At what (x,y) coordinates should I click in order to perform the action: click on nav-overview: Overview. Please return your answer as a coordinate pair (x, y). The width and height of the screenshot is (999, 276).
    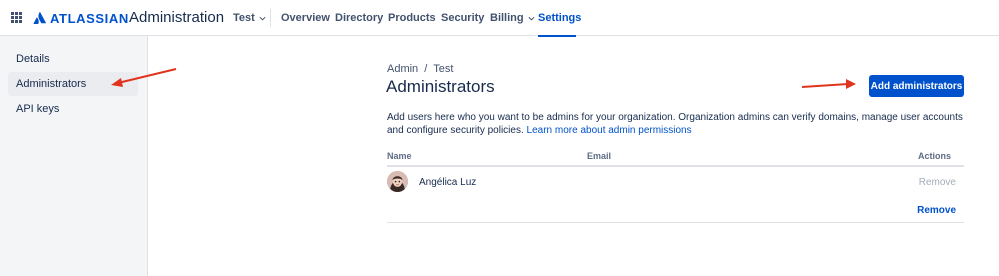
    Looking at the image, I should click on (305, 18).